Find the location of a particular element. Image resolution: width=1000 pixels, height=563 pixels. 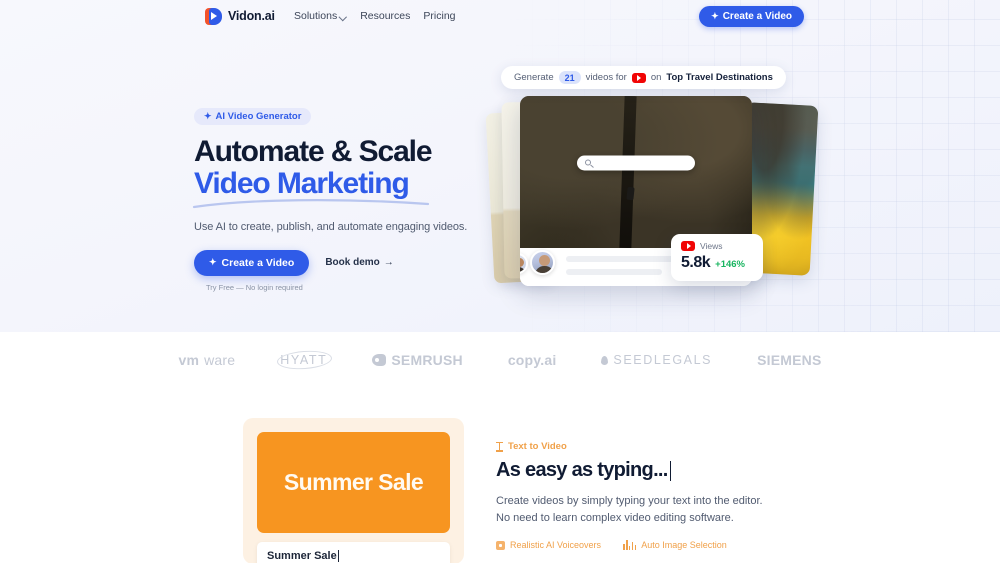

logo-siemens: SIEMENS is located at coordinates (789, 360).